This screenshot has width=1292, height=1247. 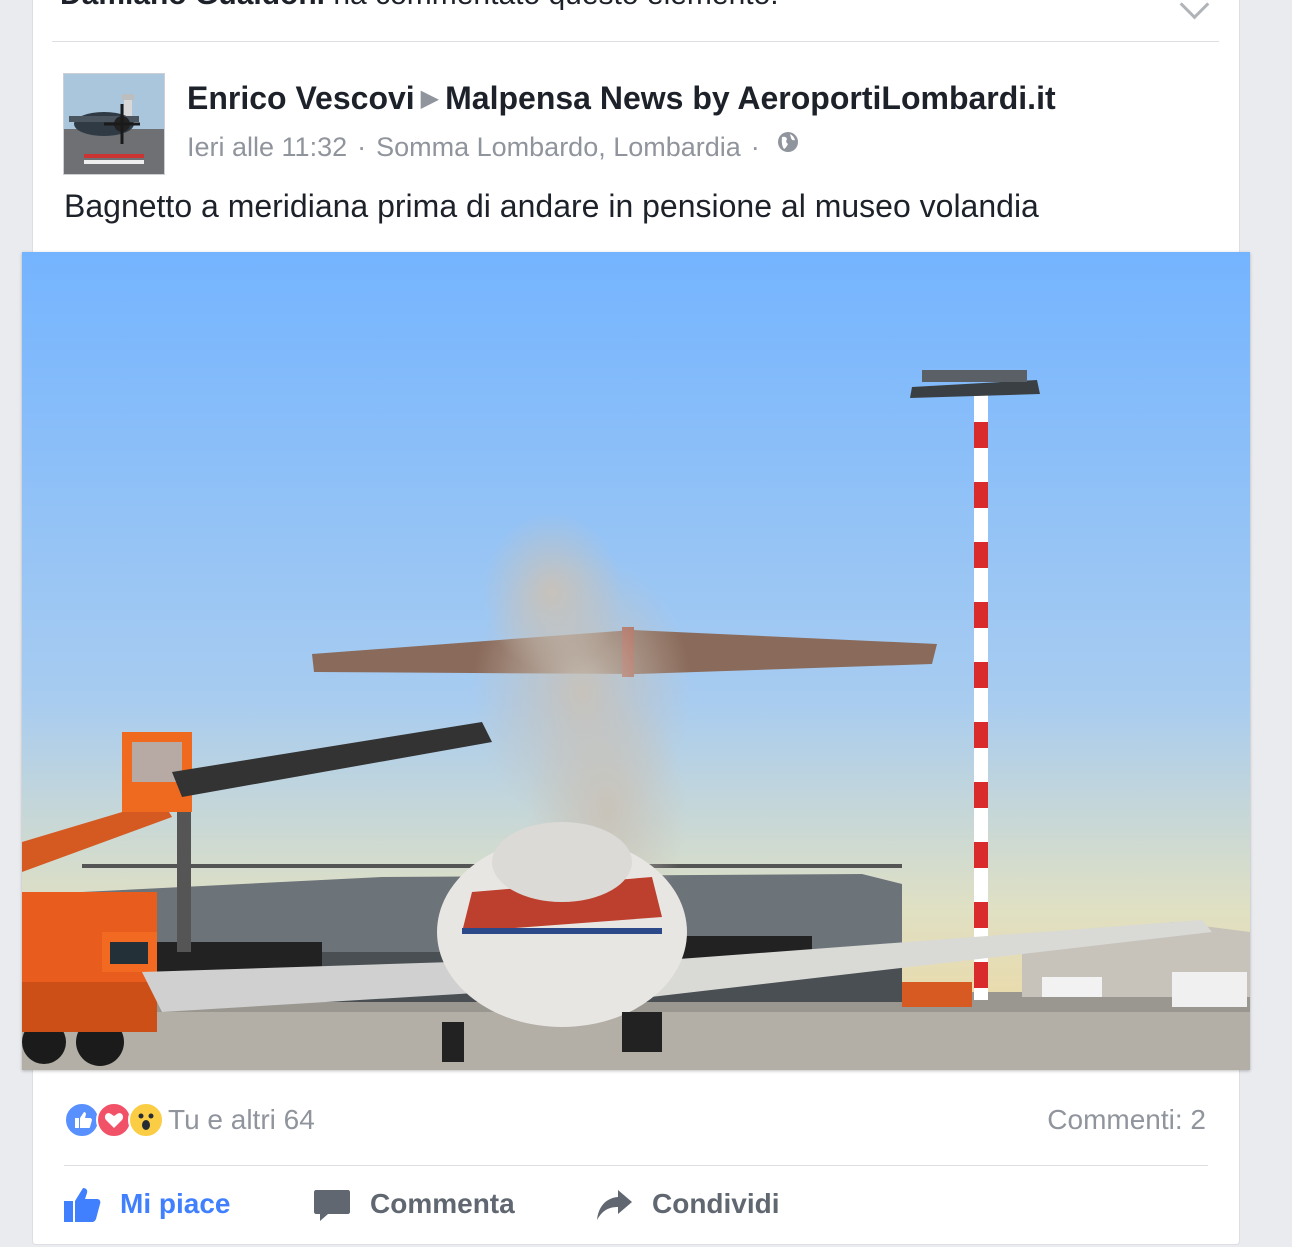 I want to click on comments-count: Commenti: 2, so click(x=1126, y=1120).